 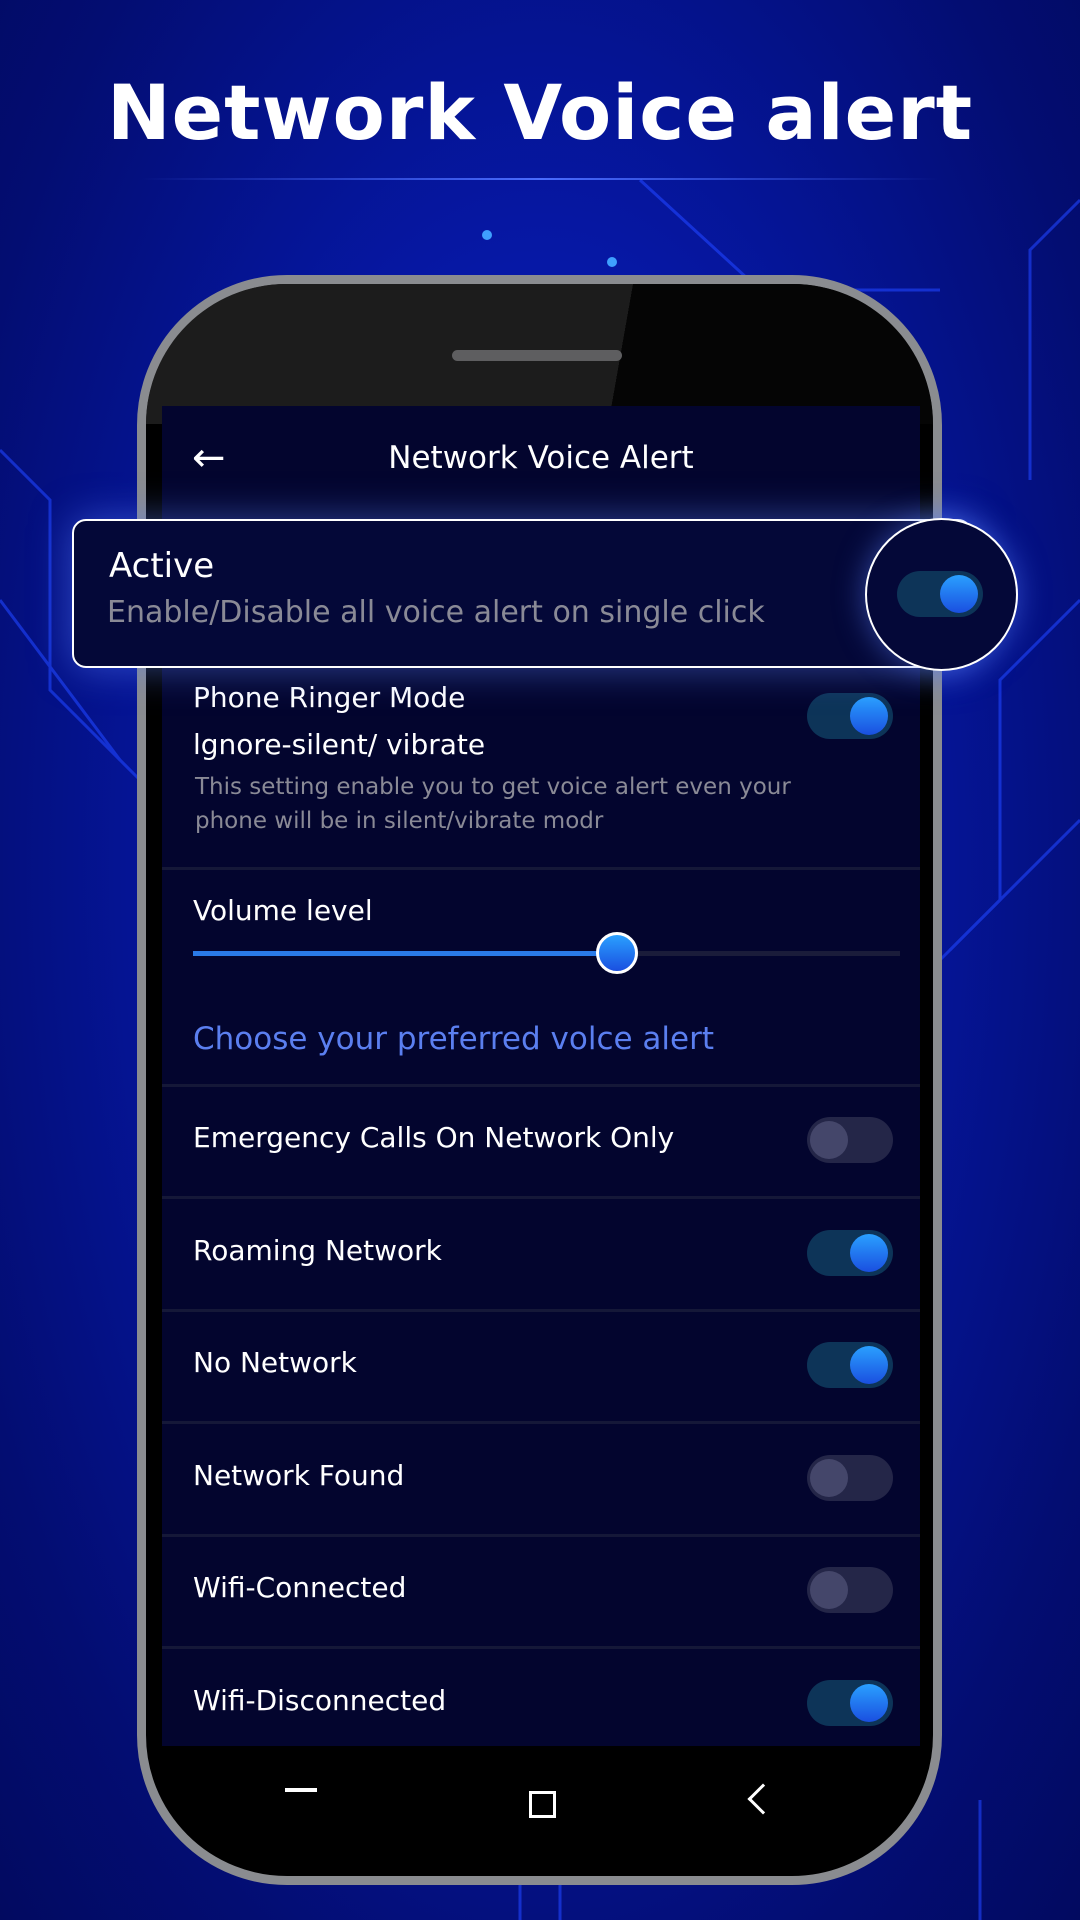 What do you see at coordinates (339, 744) in the screenshot?
I see `ringer-subtitle: lgnore-silent/ vibrate` at bounding box center [339, 744].